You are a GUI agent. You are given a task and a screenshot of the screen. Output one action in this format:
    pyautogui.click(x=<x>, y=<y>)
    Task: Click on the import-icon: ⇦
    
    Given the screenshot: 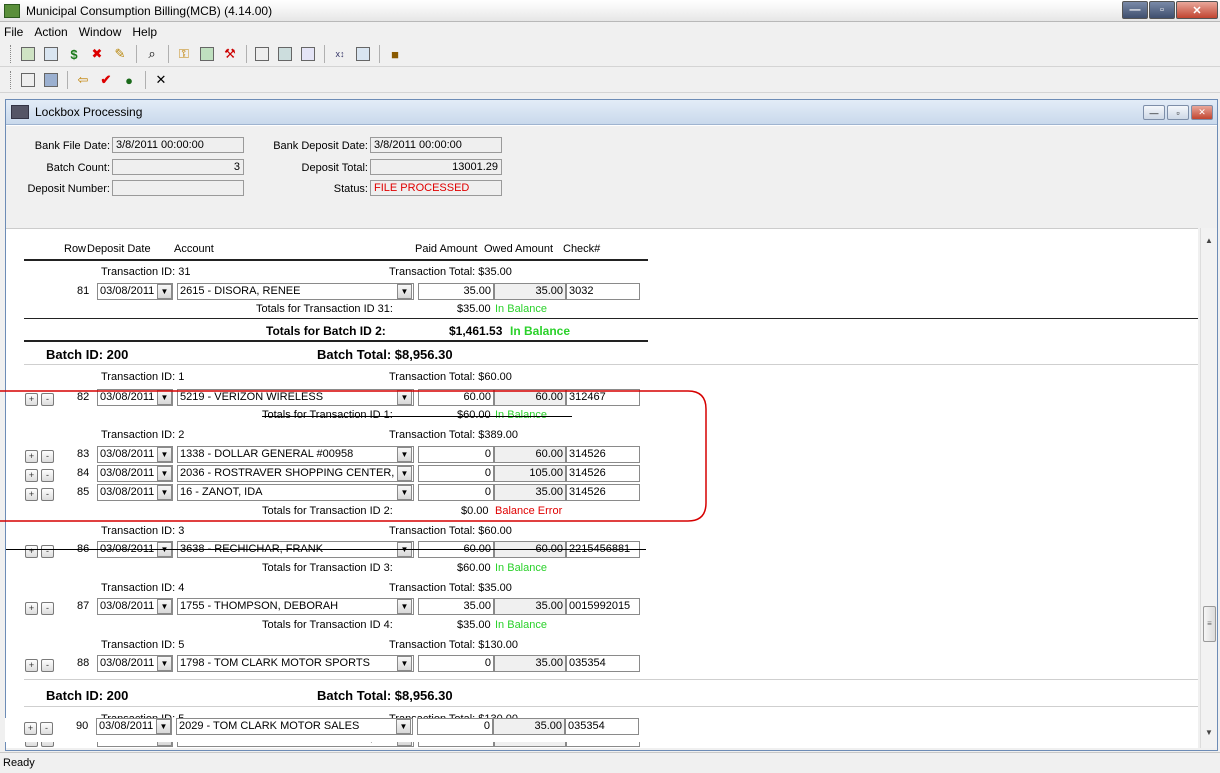 What is the action you would take?
    pyautogui.click(x=83, y=80)
    